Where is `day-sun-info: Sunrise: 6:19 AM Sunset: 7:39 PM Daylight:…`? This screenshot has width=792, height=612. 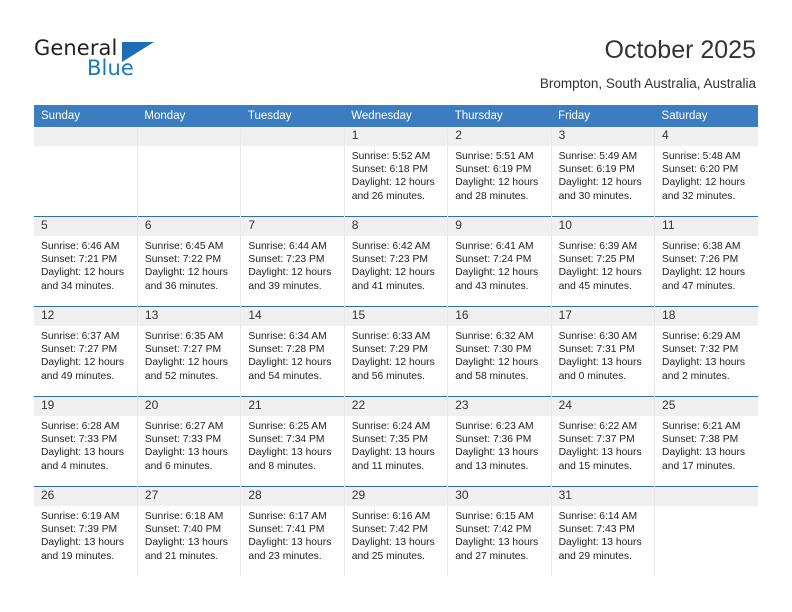 day-sun-info: Sunrise: 6:19 AM Sunset: 7:39 PM Daylight:… is located at coordinates (85, 534).